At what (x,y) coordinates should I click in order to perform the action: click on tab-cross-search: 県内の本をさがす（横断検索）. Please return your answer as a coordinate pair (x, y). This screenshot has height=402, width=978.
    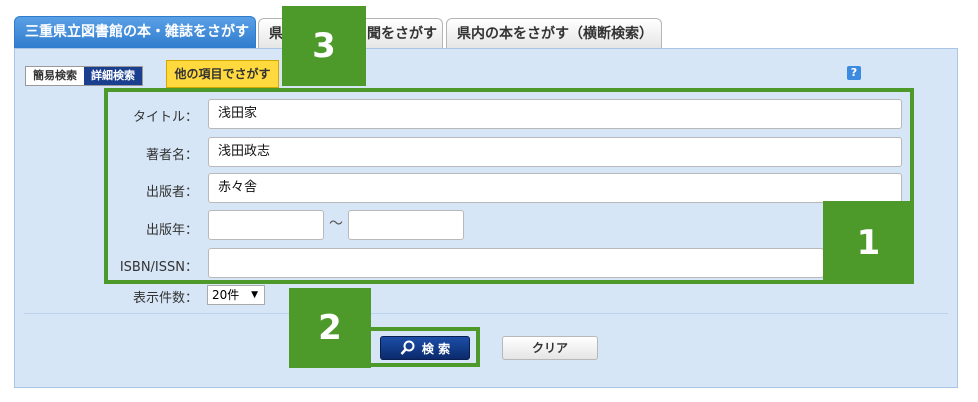
    Looking at the image, I should click on (554, 33).